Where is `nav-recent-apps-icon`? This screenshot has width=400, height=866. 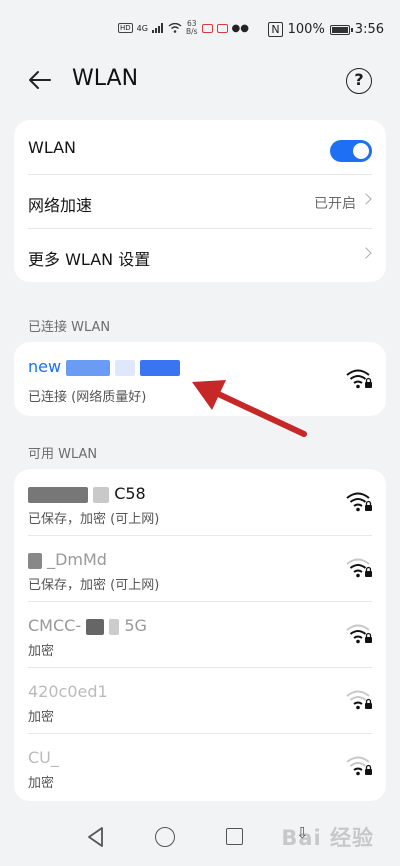 nav-recent-apps-icon is located at coordinates (234, 836).